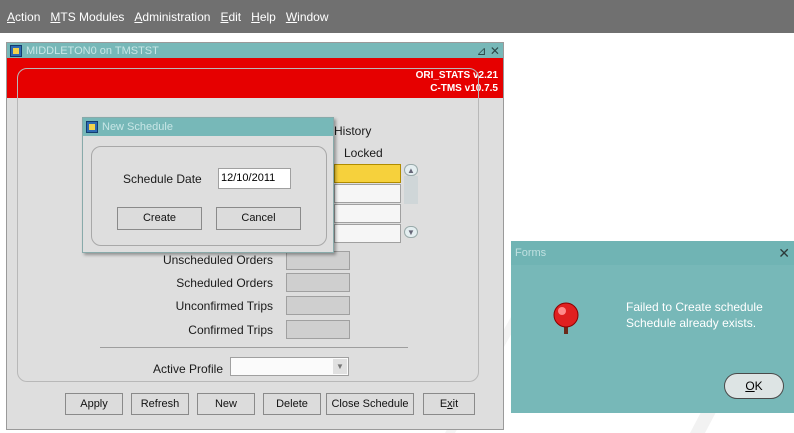 The width and height of the screenshot is (794, 433). What do you see at coordinates (187, 369) in the screenshot?
I see `active-profile-label: Active Profile` at bounding box center [187, 369].